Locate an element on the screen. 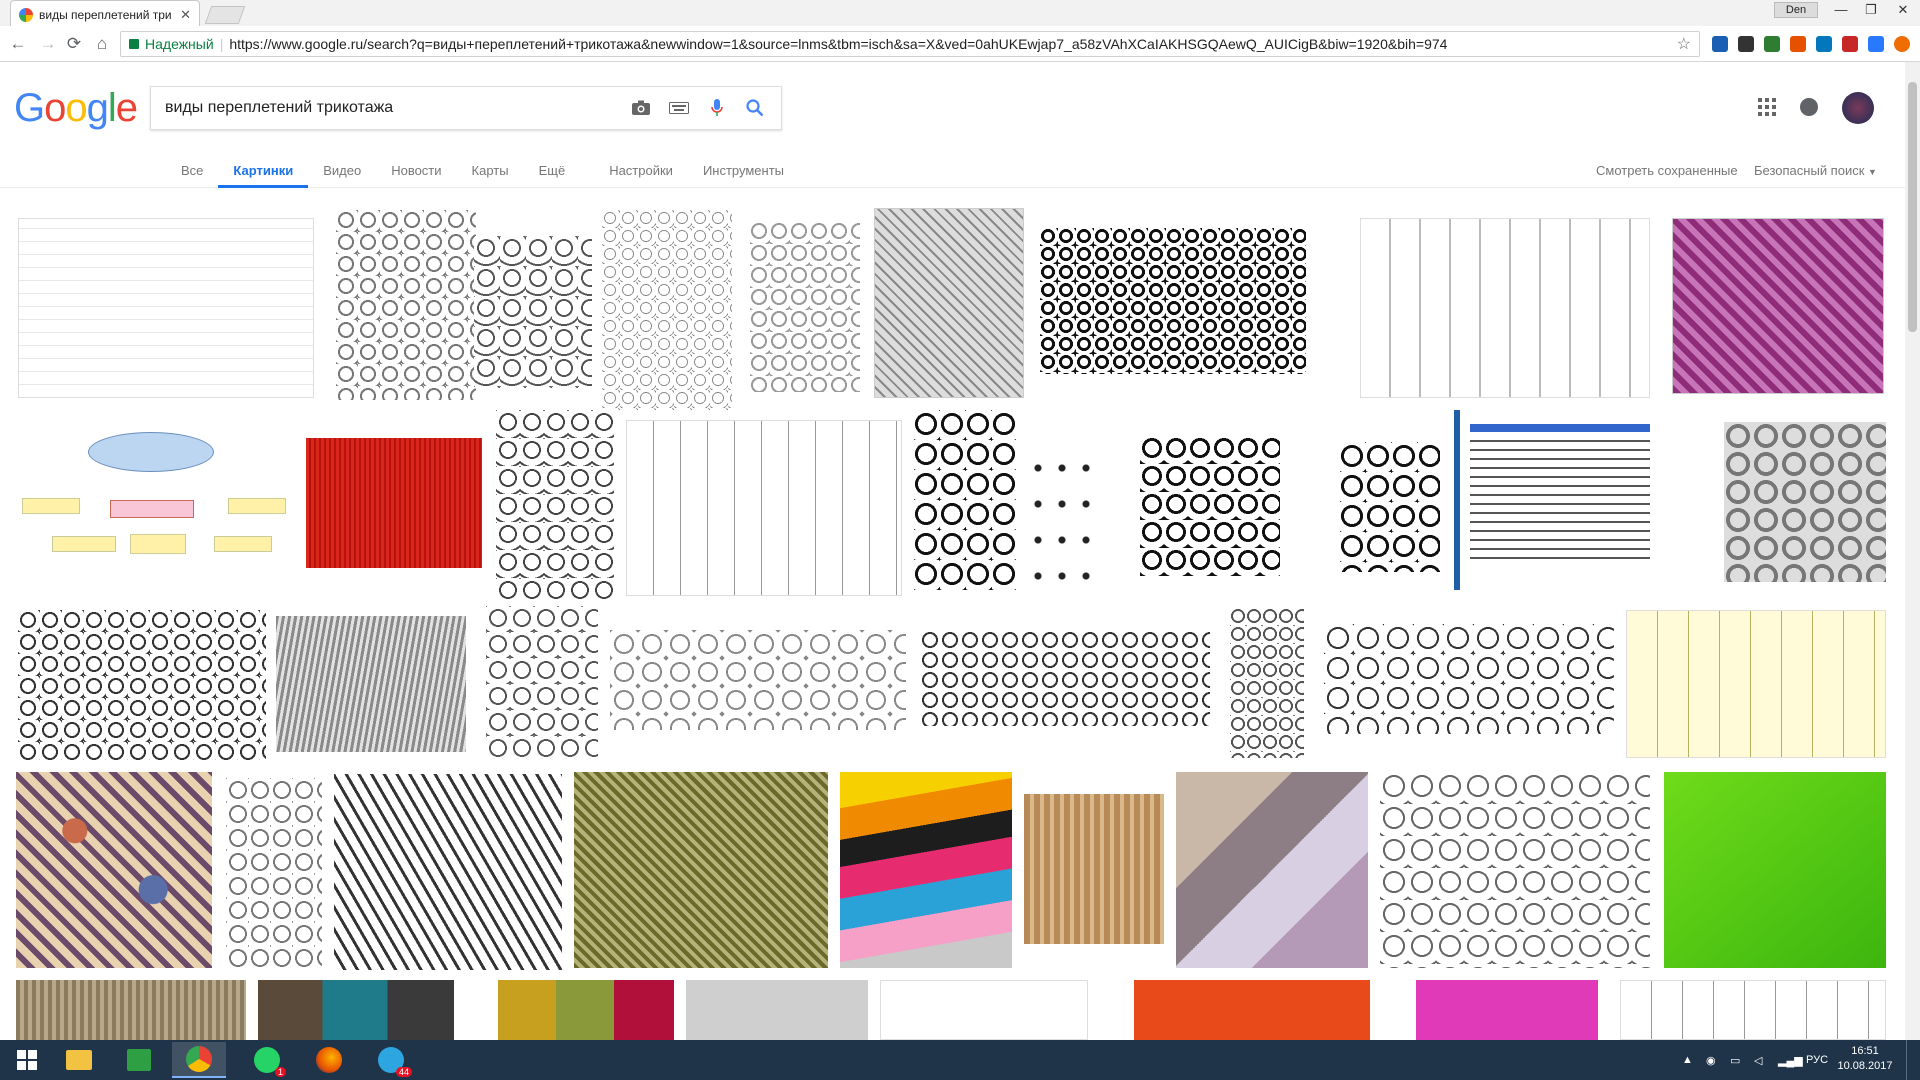 This screenshot has width=1920, height=1080. extension-triangle-icon is located at coordinates (1772, 44).